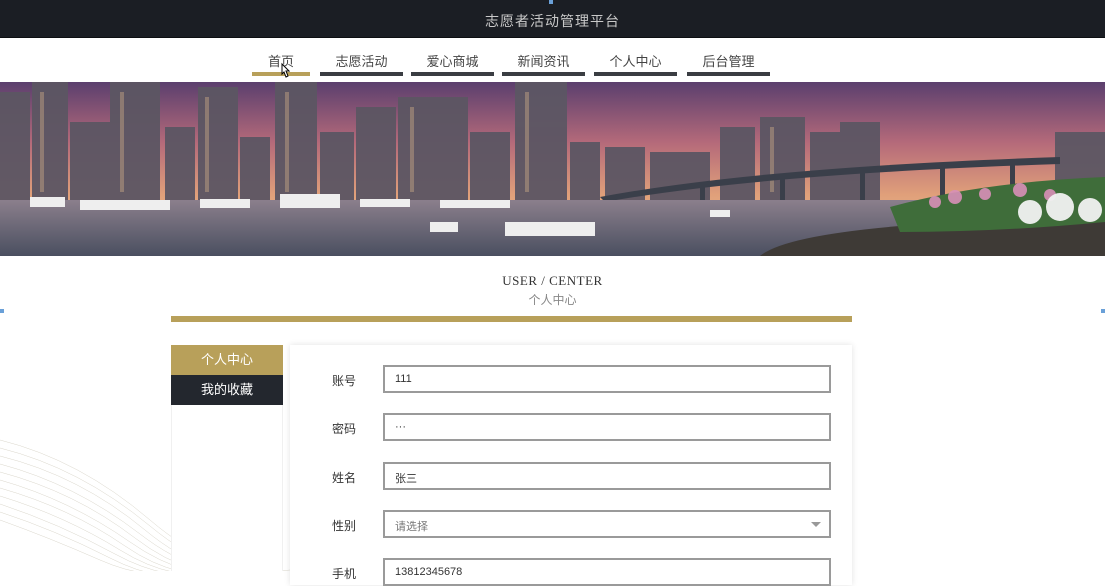 The width and height of the screenshot is (1105, 586). I want to click on user-sidebar: 个人中心 我的收藏, so click(227, 375).